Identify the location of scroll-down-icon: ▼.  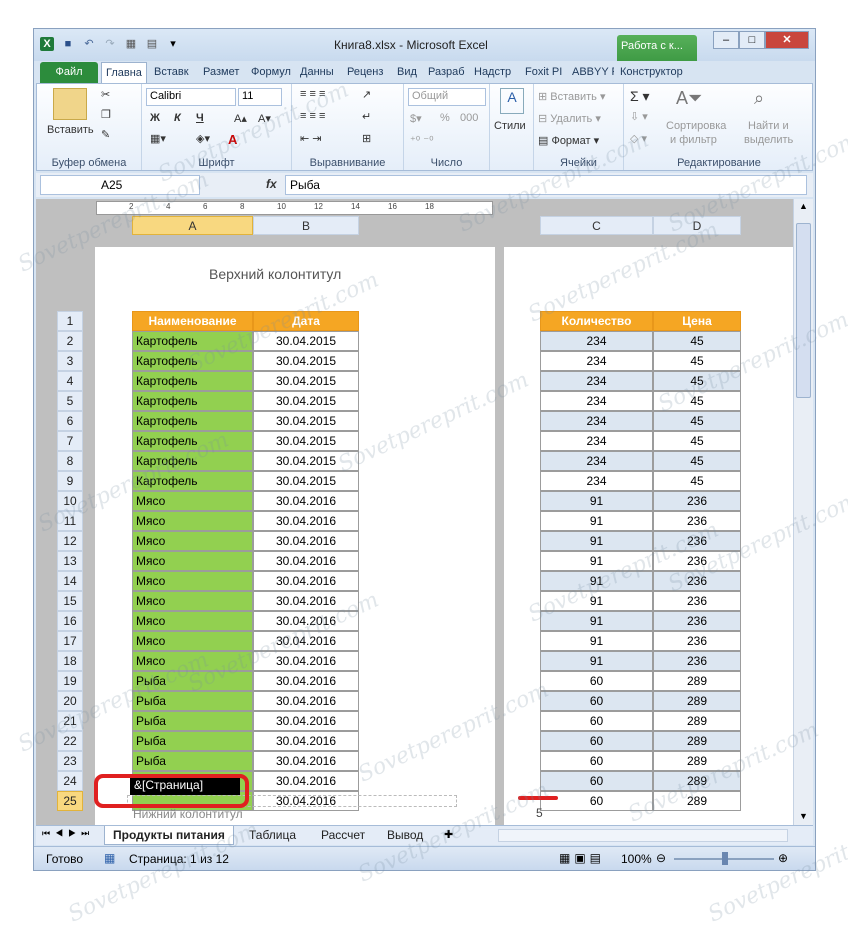
(803, 817).